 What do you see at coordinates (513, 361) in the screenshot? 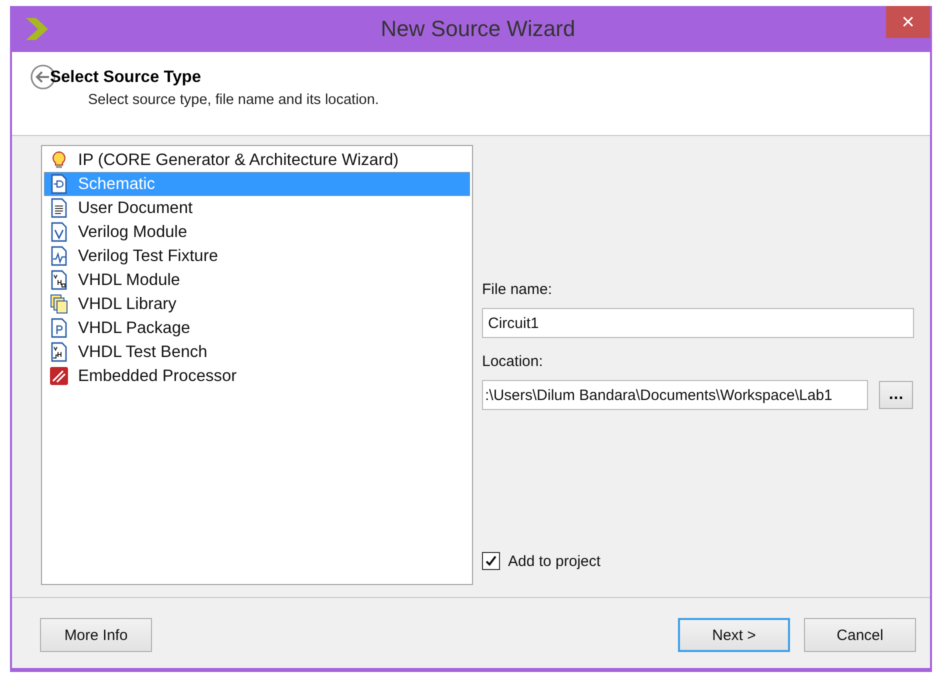
I see `field-label: Location:` at bounding box center [513, 361].